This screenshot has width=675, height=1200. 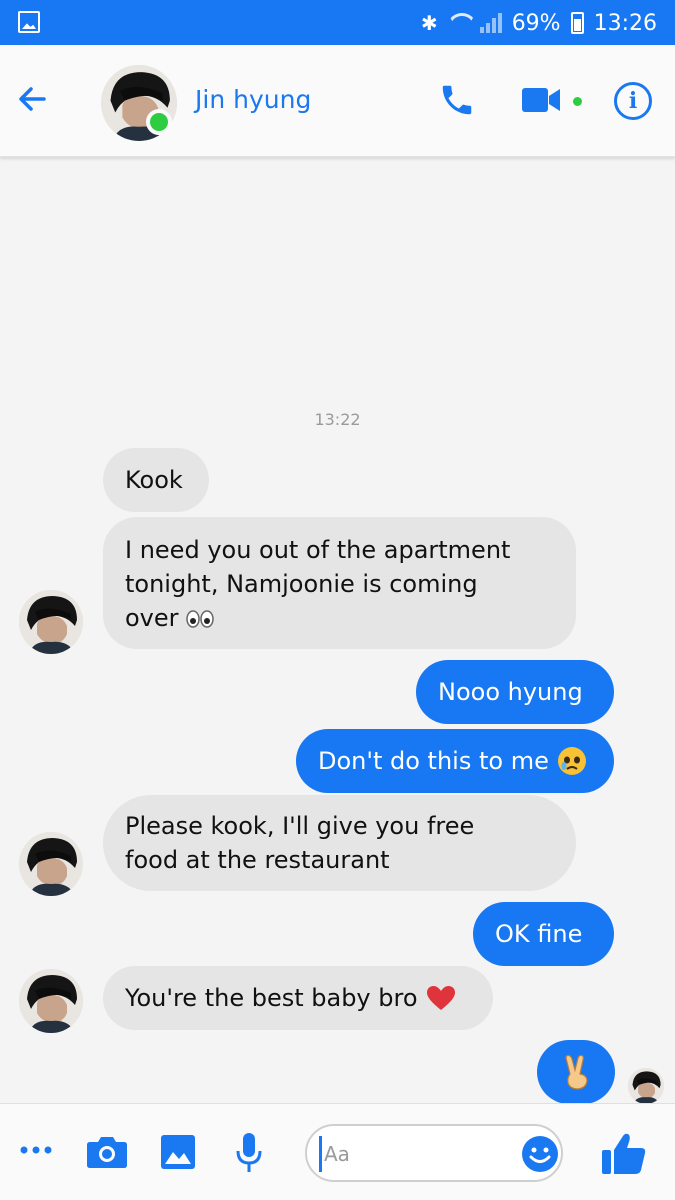 I want to click on red-heart-emoji, so click(x=440, y=998).